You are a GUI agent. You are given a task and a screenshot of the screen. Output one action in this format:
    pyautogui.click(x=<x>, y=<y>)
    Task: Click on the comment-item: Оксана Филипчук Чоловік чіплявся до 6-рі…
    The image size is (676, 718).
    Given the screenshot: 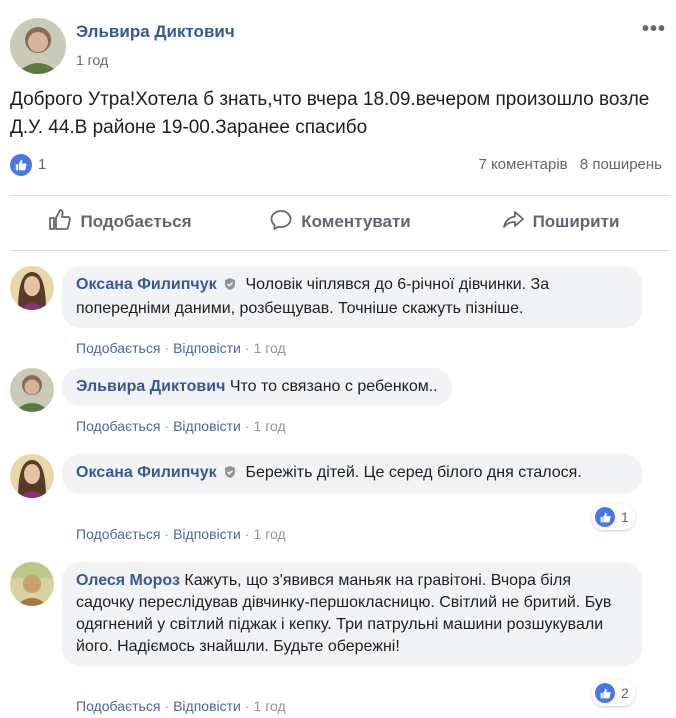 What is the action you would take?
    pyautogui.click(x=340, y=310)
    